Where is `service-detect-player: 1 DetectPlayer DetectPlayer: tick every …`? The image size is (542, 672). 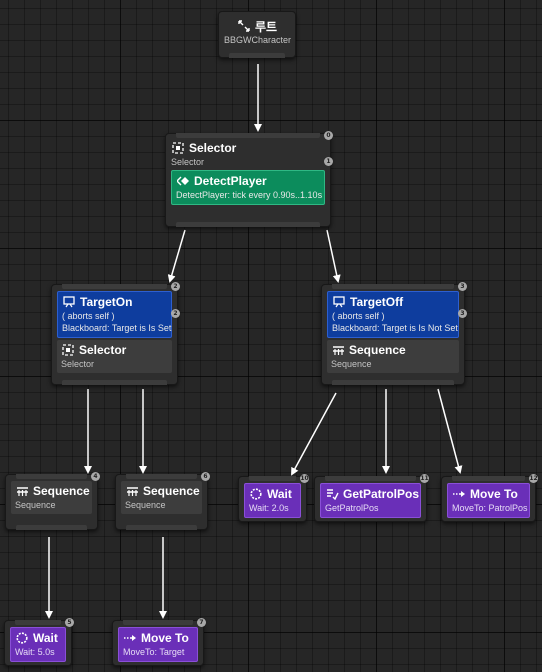
service-detect-player: 1 DetectPlayer DetectPlayer: tick every … is located at coordinates (252, 181).